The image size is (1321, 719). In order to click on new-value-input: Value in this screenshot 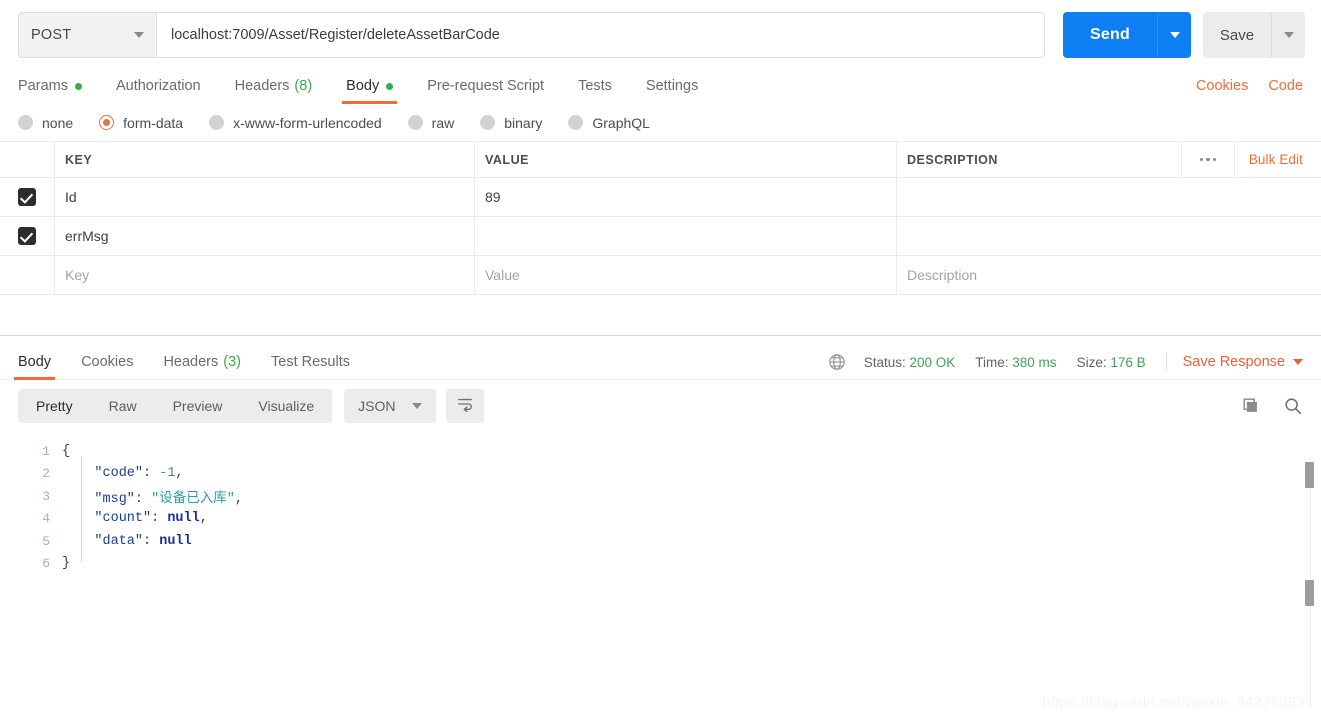, I will do `click(502, 275)`.